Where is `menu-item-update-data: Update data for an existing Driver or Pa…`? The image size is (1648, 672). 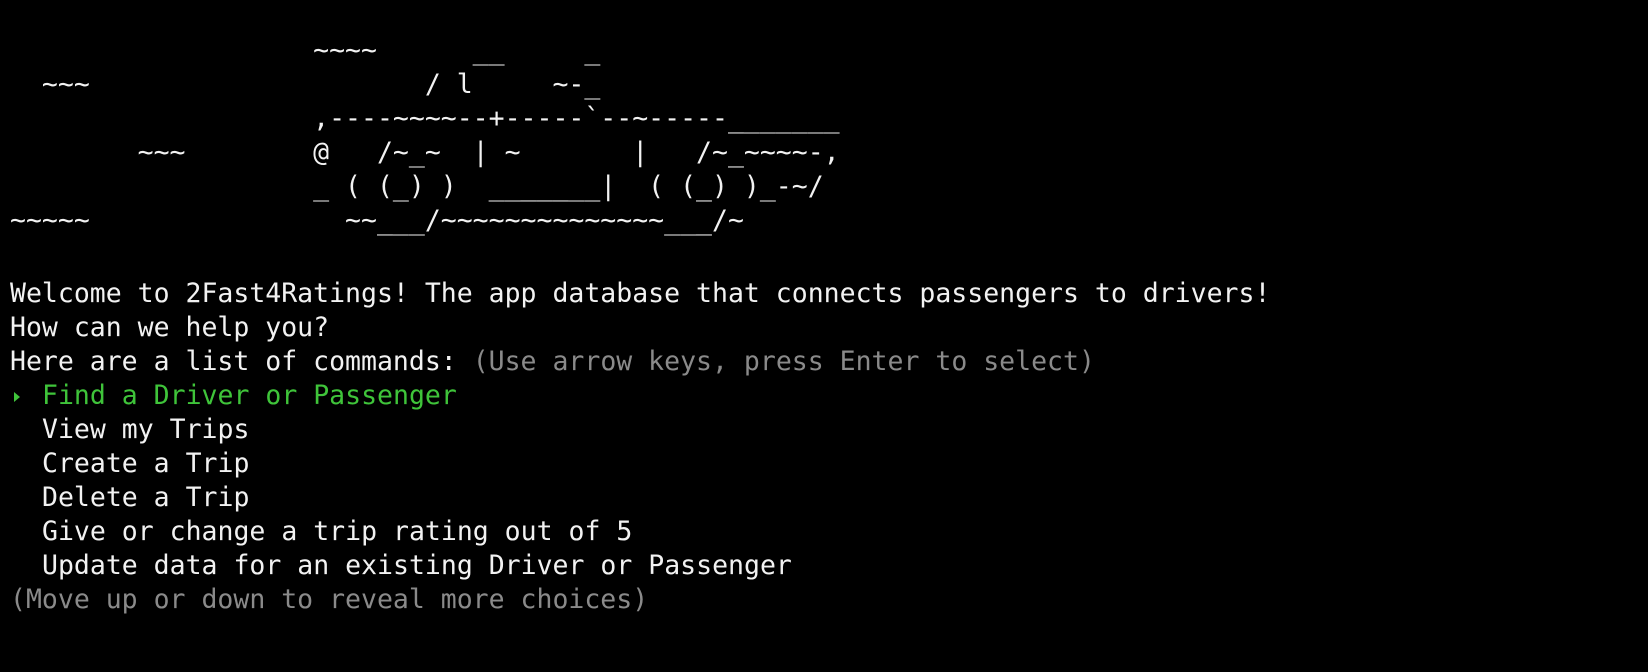
menu-item-update-data: Update data for an existing Driver or Pa… is located at coordinates (825, 566).